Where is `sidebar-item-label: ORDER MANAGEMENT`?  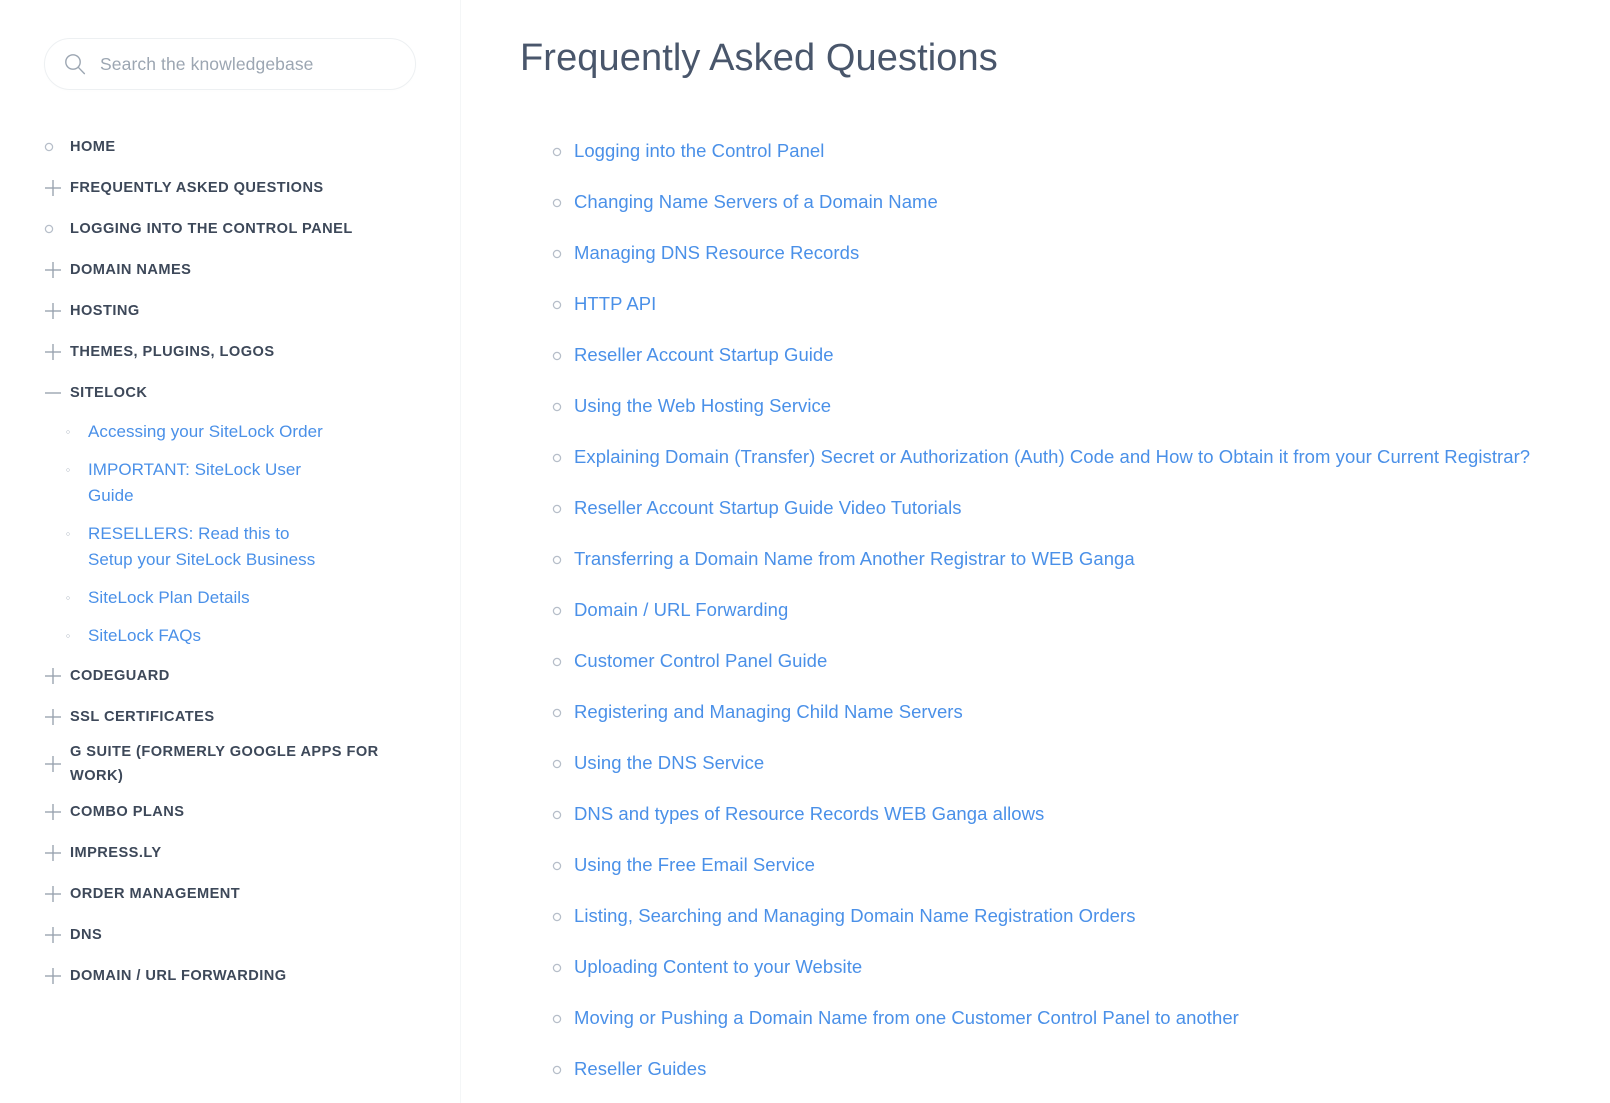
sidebar-item-label: ORDER MANAGEMENT is located at coordinates (155, 893).